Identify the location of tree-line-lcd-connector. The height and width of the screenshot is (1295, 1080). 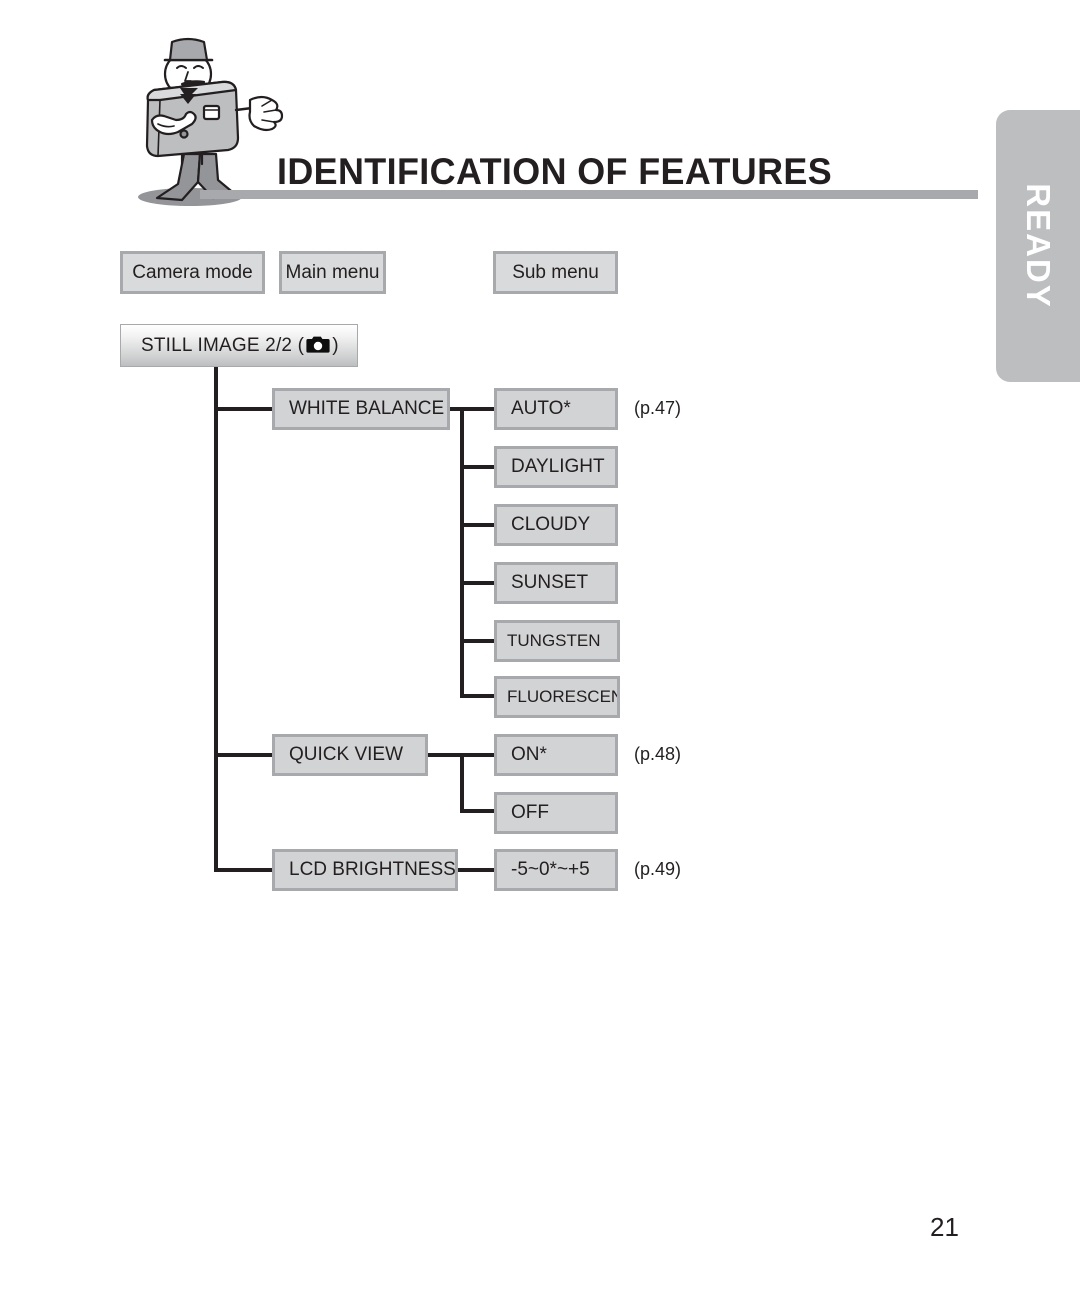
(477, 870).